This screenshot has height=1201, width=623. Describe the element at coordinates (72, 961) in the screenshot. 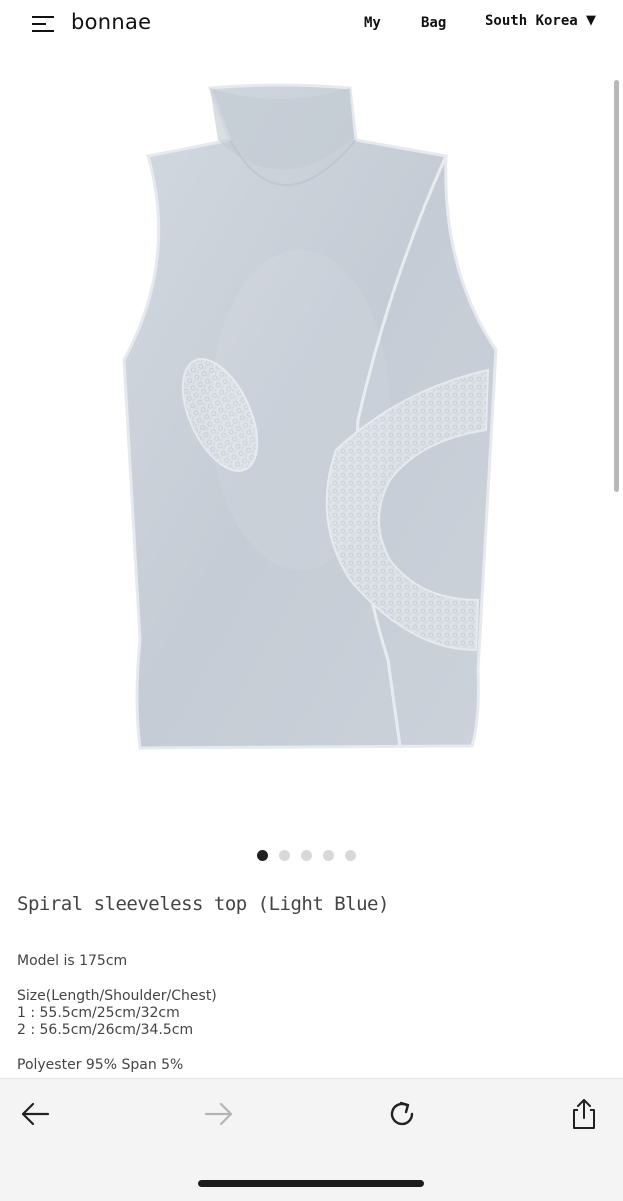

I see `model-info: Model is 175cm` at that location.